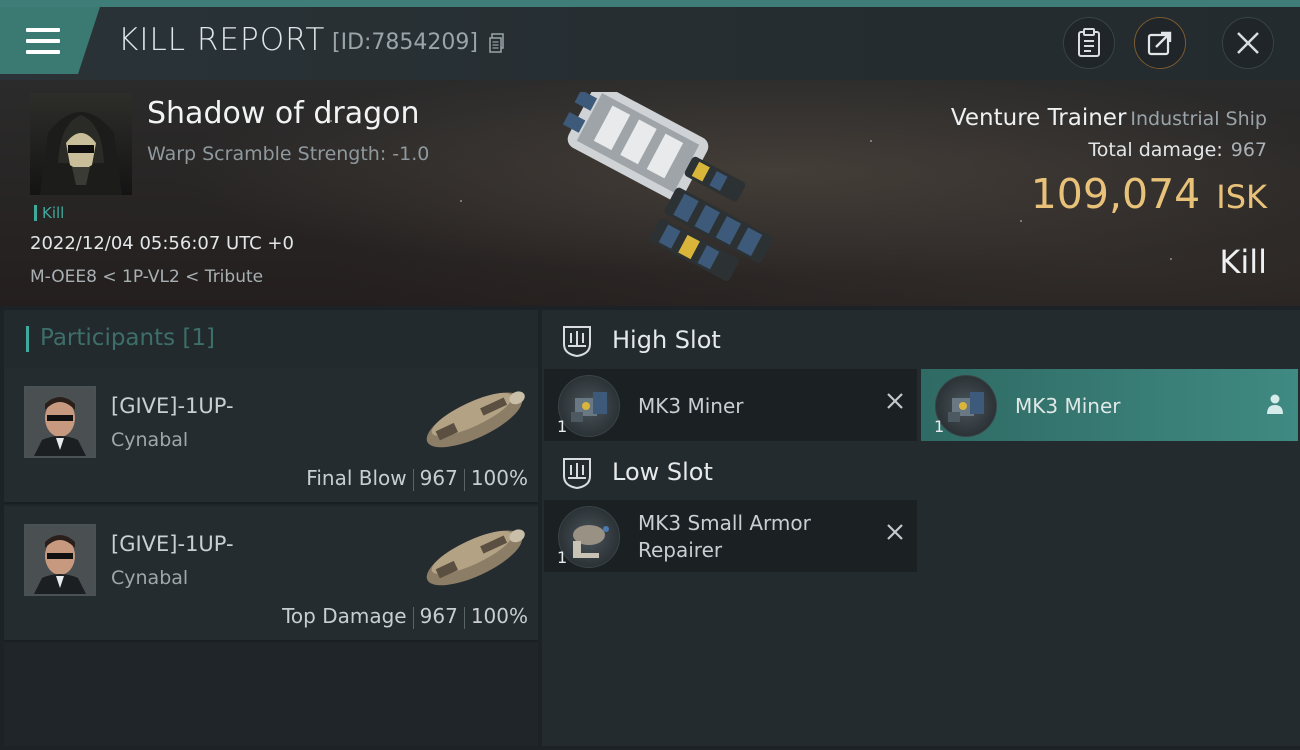  Describe the element at coordinates (662, 472) in the screenshot. I see `low-slot-title: Low Slot` at that location.